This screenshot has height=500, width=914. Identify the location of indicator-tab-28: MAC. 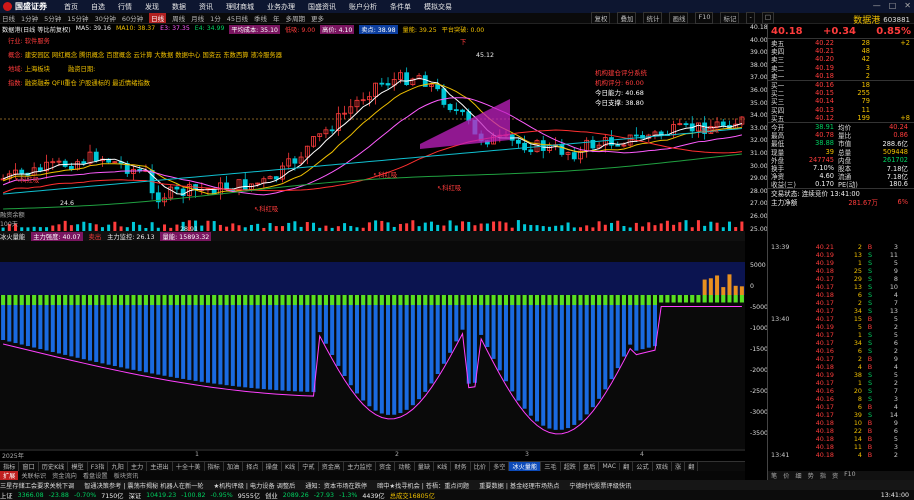
(610, 466).